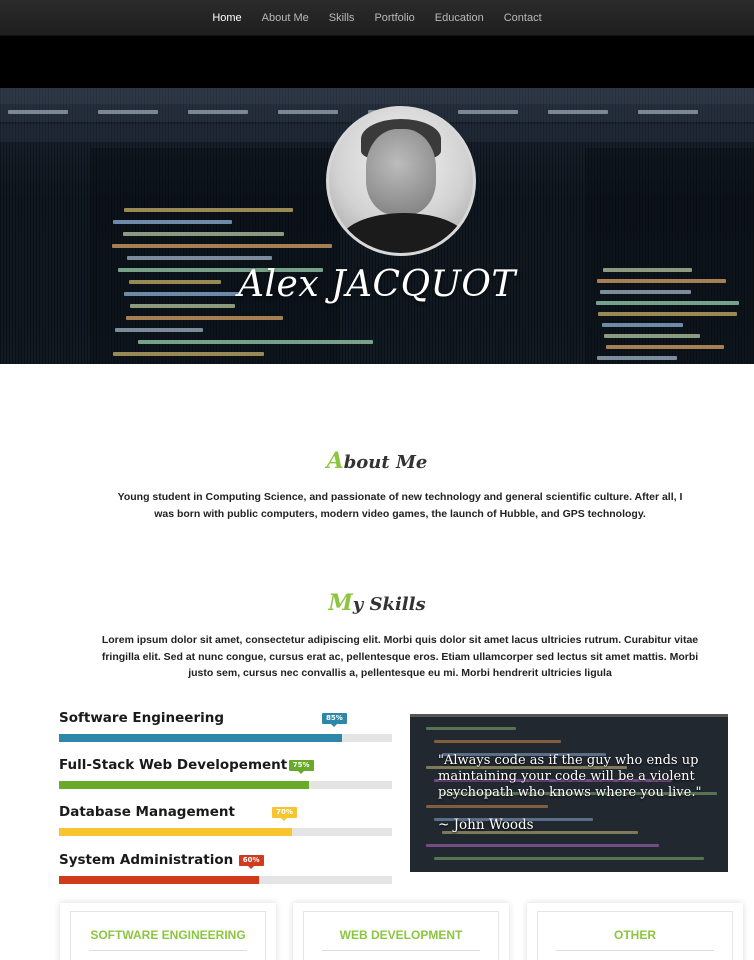 Image resolution: width=754 pixels, height=960 pixels. Describe the element at coordinates (389, 604) in the screenshot. I see `skills-title-rest: y Skills` at that location.